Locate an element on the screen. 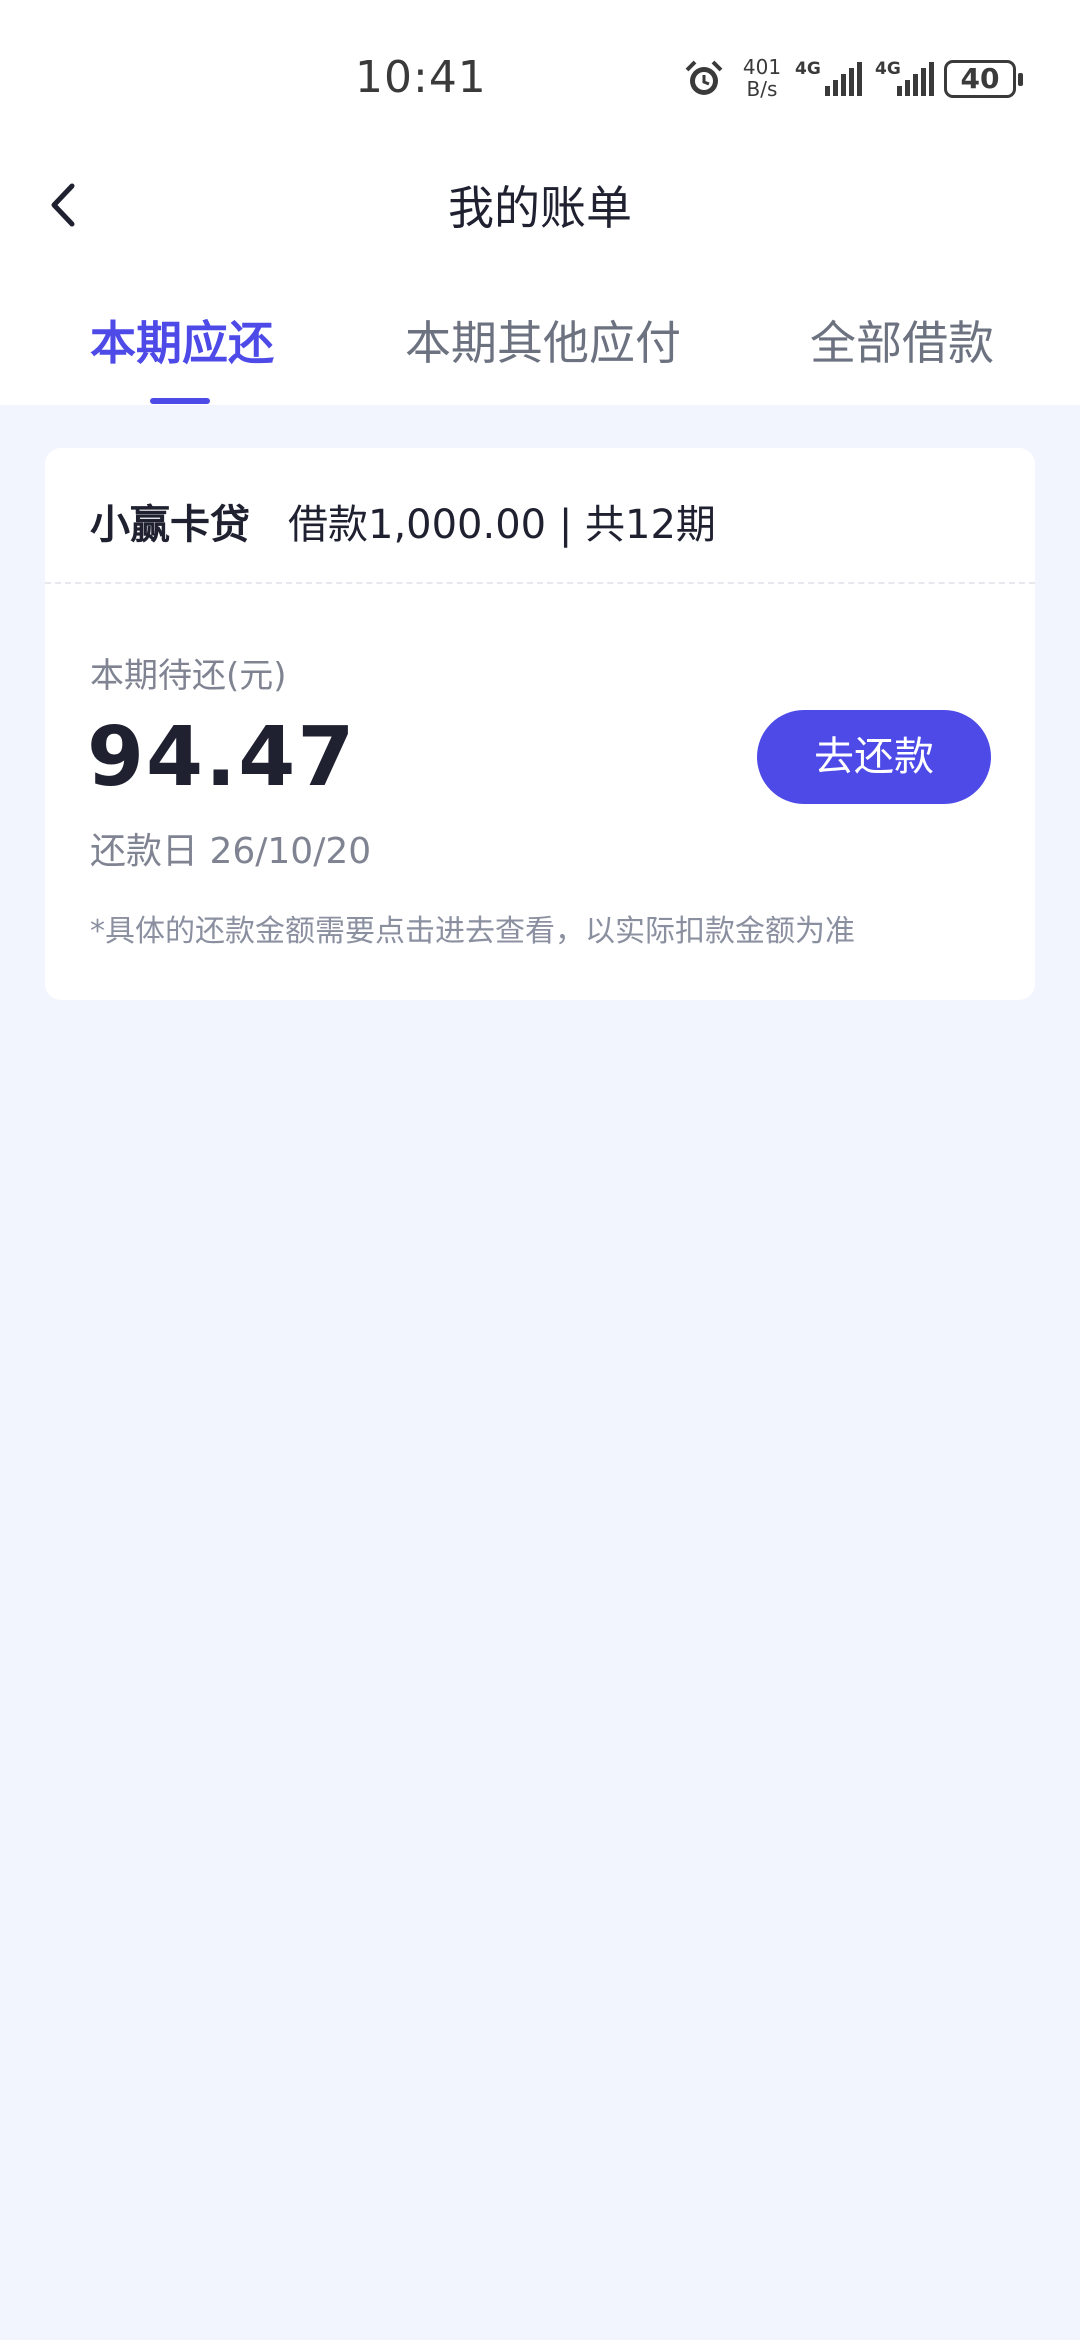 The image size is (1080, 2340). due-amount-label: 本期待还(元) is located at coordinates (188, 676).